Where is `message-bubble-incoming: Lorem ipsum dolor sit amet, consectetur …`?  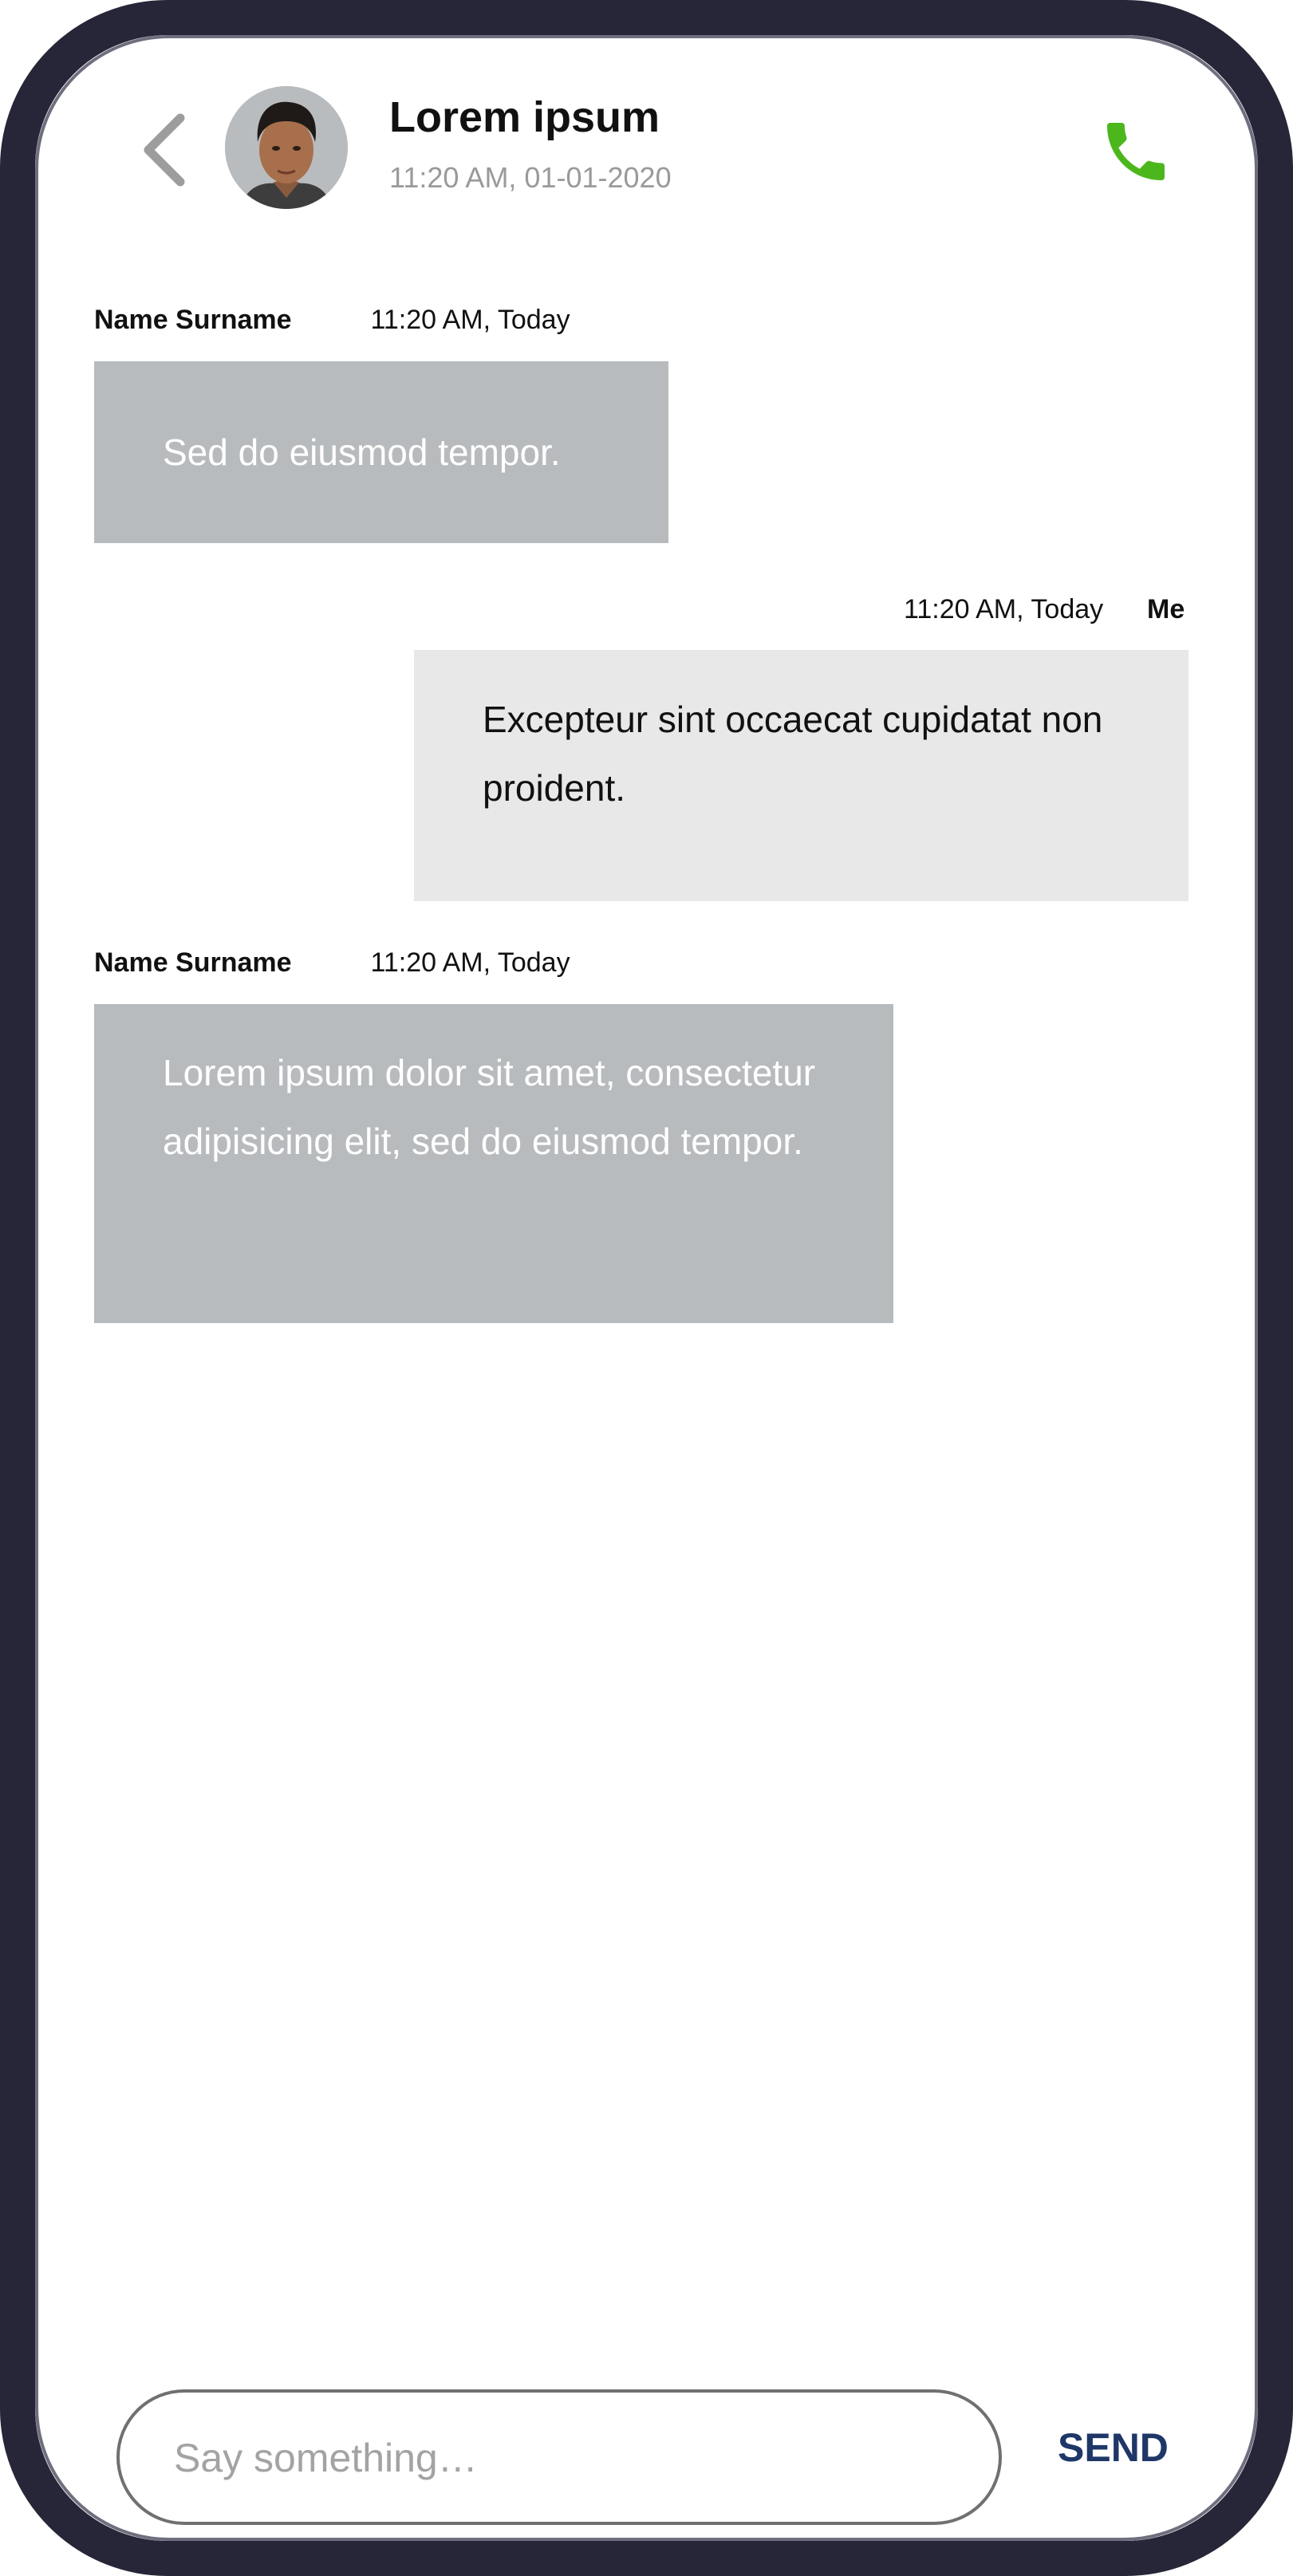
message-bubble-incoming: Lorem ipsum dolor sit amet, consectetur … is located at coordinates (493, 1163).